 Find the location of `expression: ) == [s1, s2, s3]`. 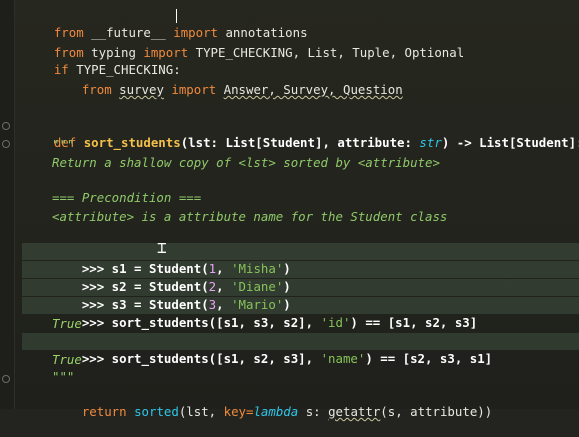

expression: ) == [s1, s2, s3] is located at coordinates (414, 322).